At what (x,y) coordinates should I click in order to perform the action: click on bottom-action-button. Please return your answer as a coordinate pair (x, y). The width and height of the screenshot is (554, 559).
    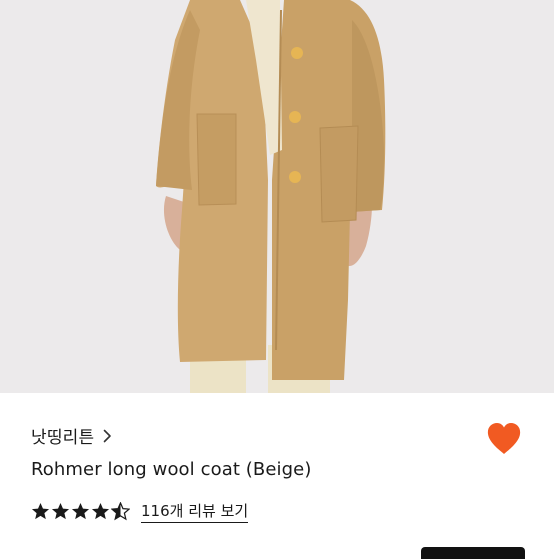
    Looking at the image, I should click on (473, 553).